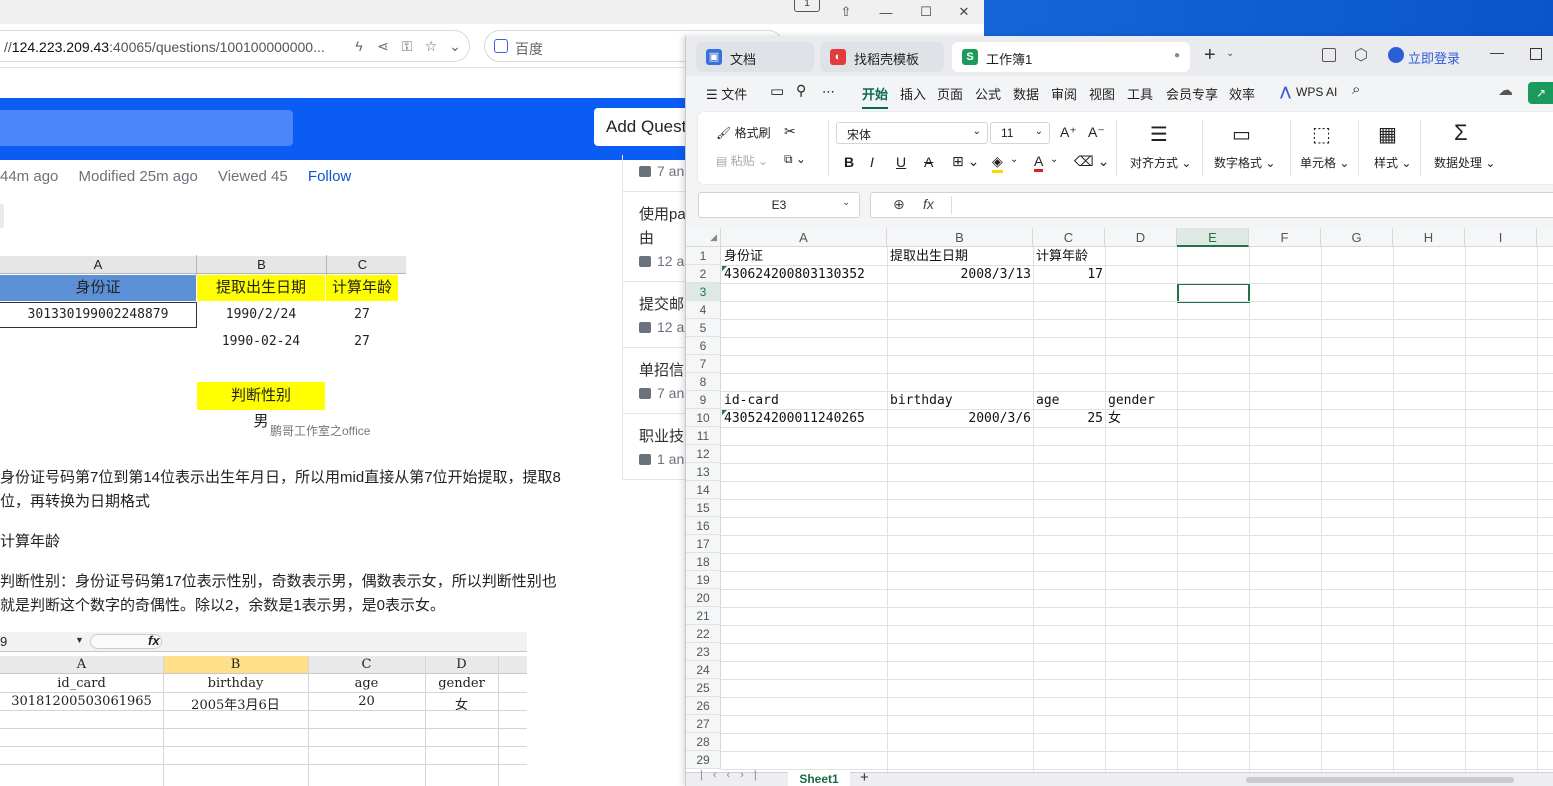 The height and width of the screenshot is (786, 1553). Describe the element at coordinates (1069, 237) in the screenshot. I see `column-header-c: C` at that location.